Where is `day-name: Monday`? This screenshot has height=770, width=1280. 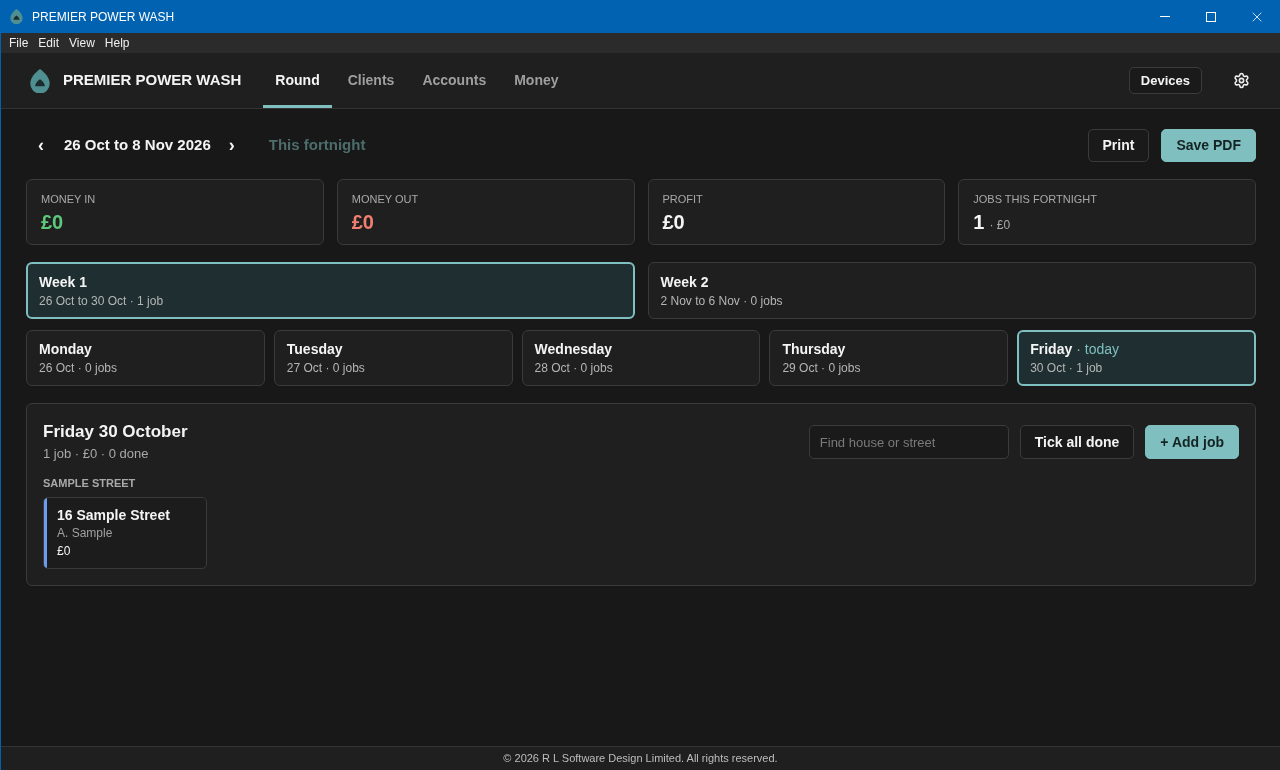
day-name: Monday is located at coordinates (65, 349).